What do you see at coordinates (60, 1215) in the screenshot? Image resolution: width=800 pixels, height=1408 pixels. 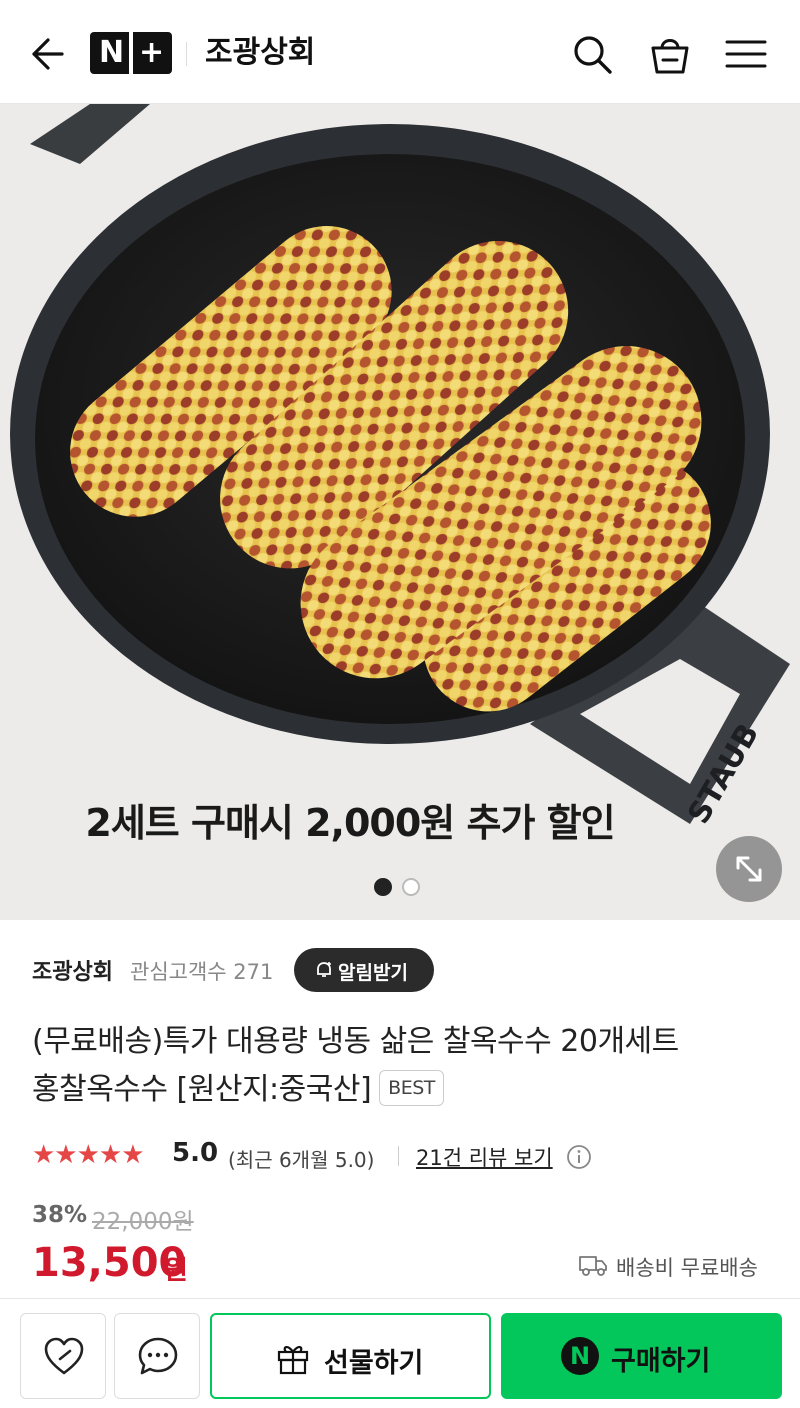 I see `discount-rate: 38%` at bounding box center [60, 1215].